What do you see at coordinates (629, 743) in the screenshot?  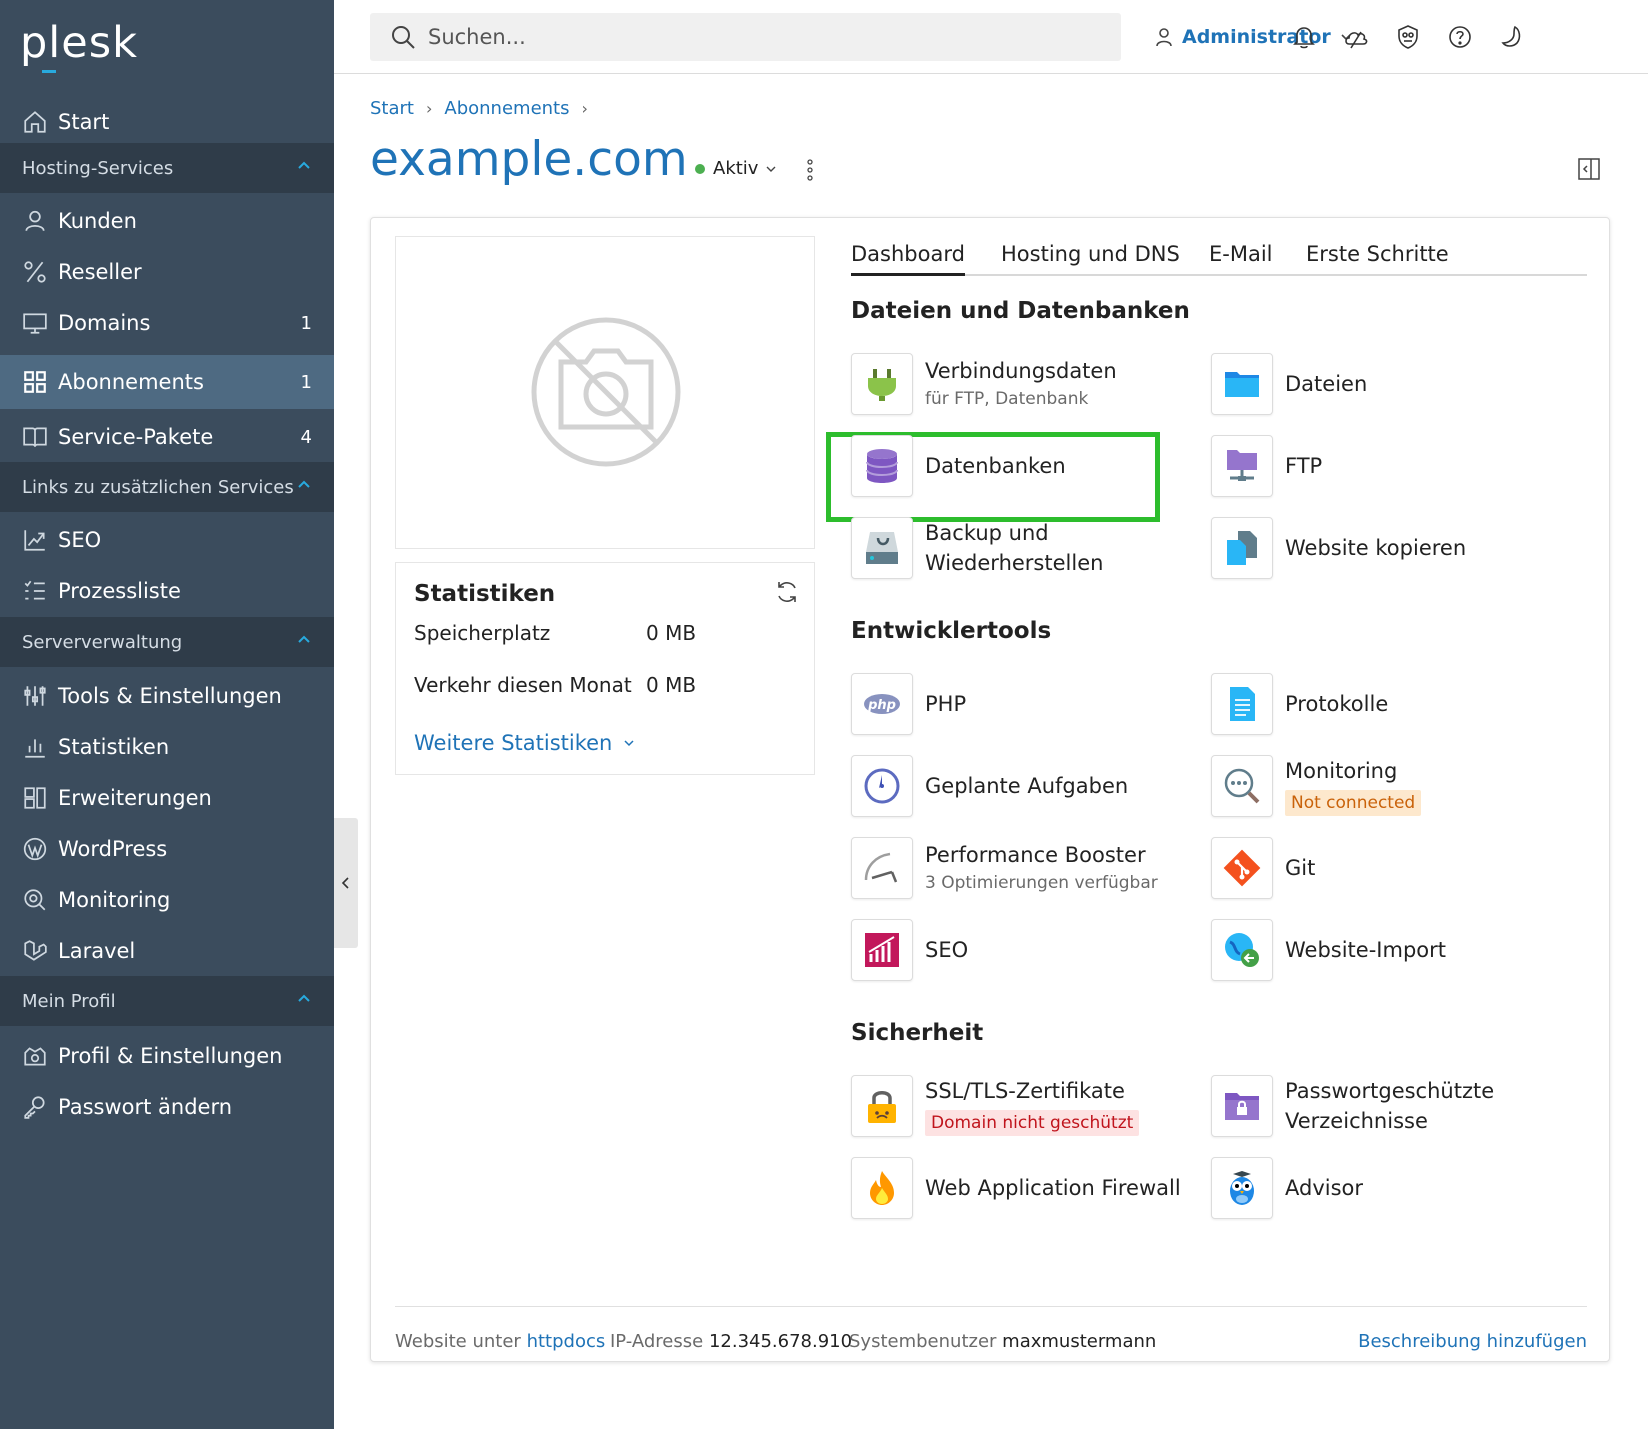 I see `chevron-down-icon` at bounding box center [629, 743].